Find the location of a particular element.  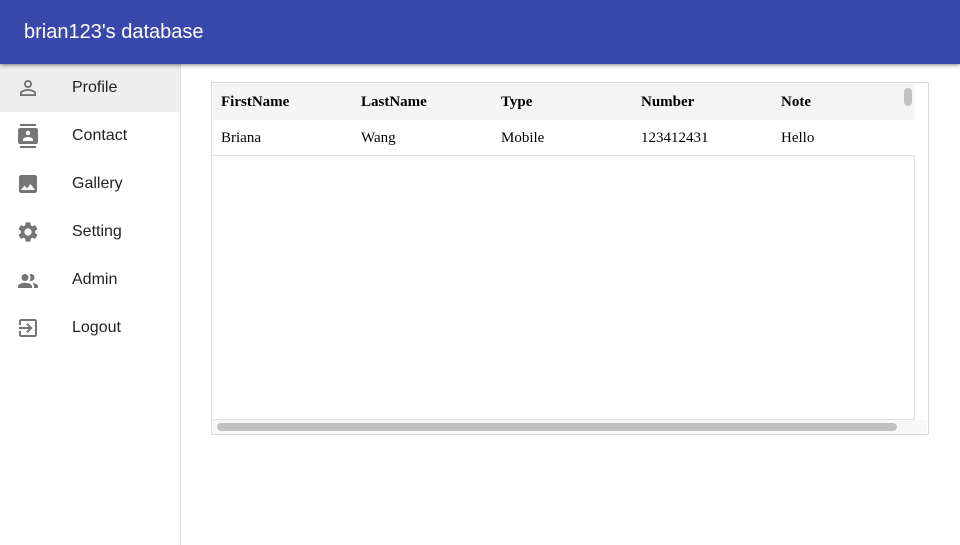

horizontal-scrollbar is located at coordinates (570, 427).